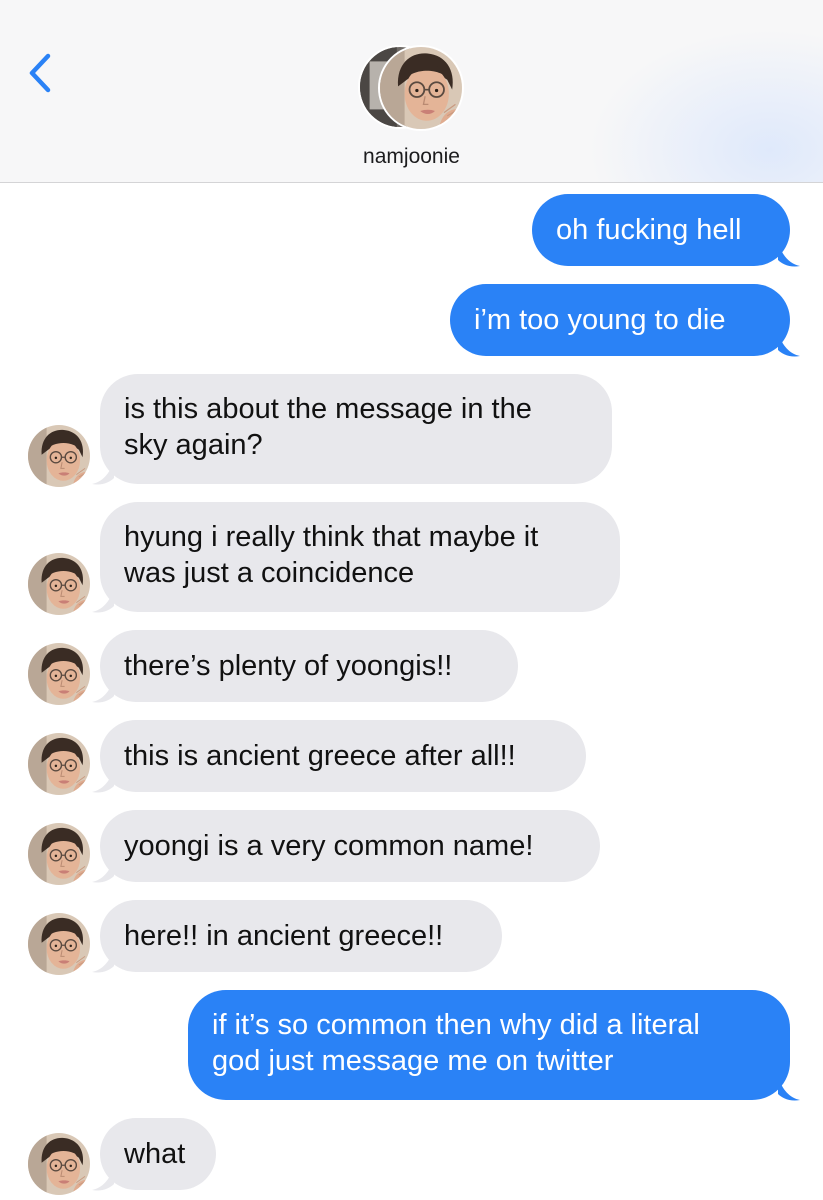  I want to click on message-text: i’m too young to die, so click(600, 320).